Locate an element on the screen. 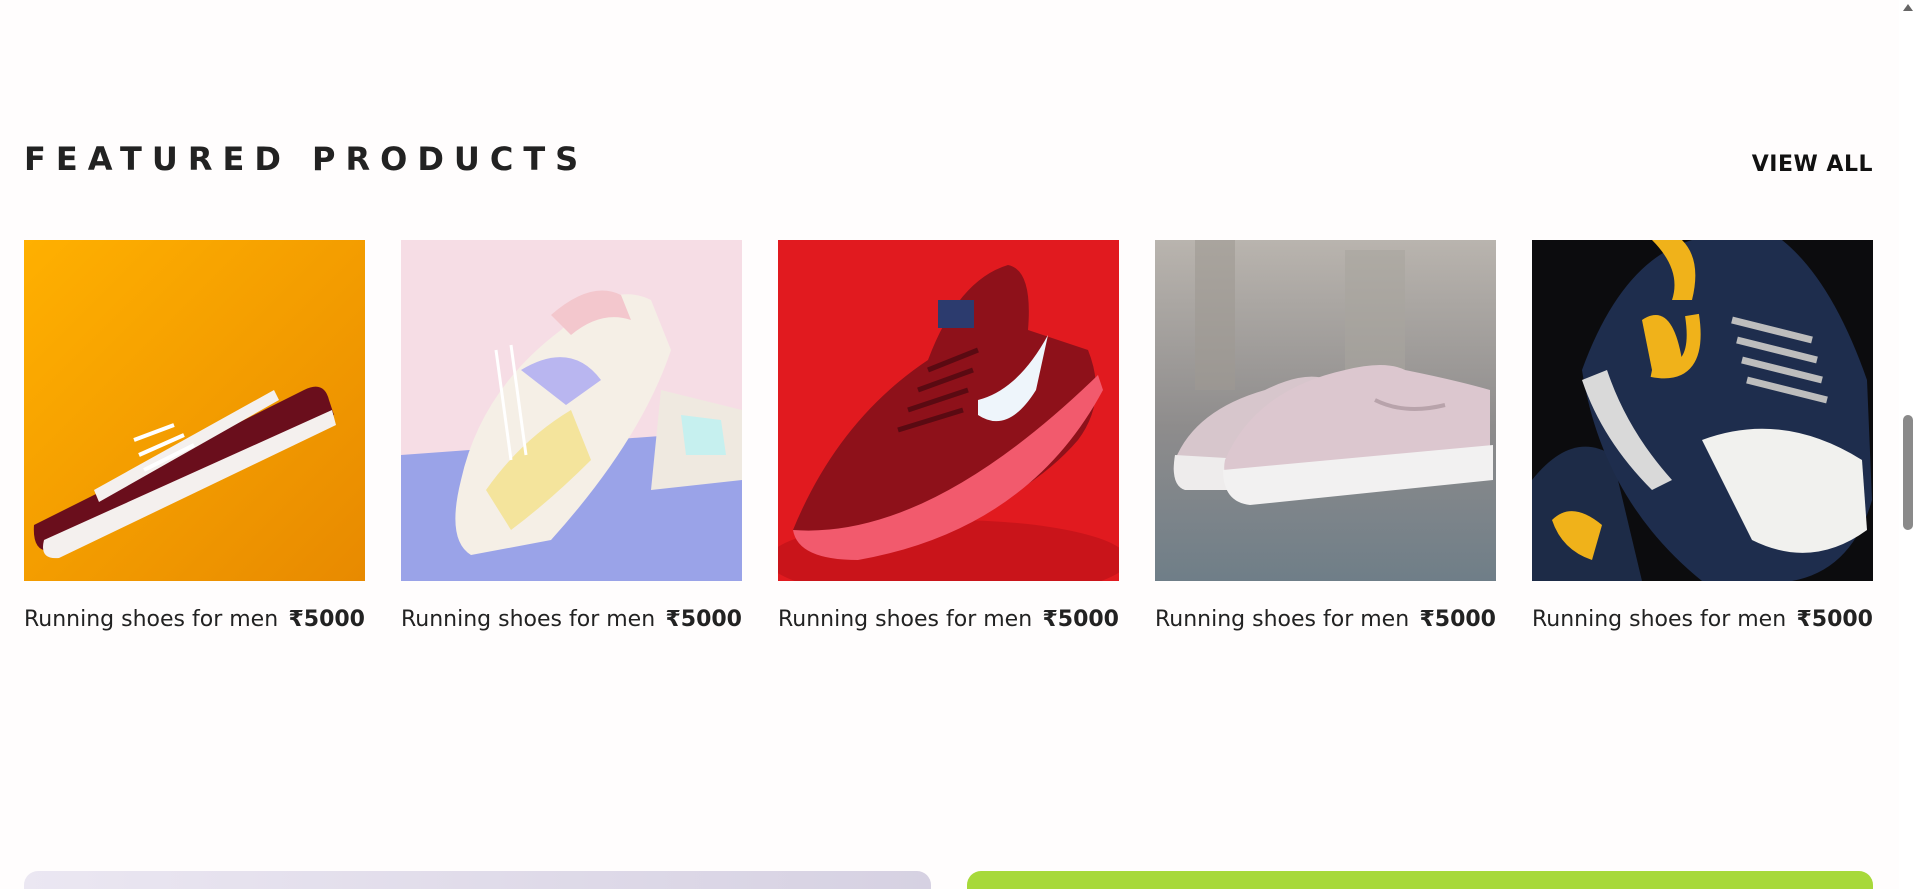  scrollbar-thumb is located at coordinates (1908, 472).